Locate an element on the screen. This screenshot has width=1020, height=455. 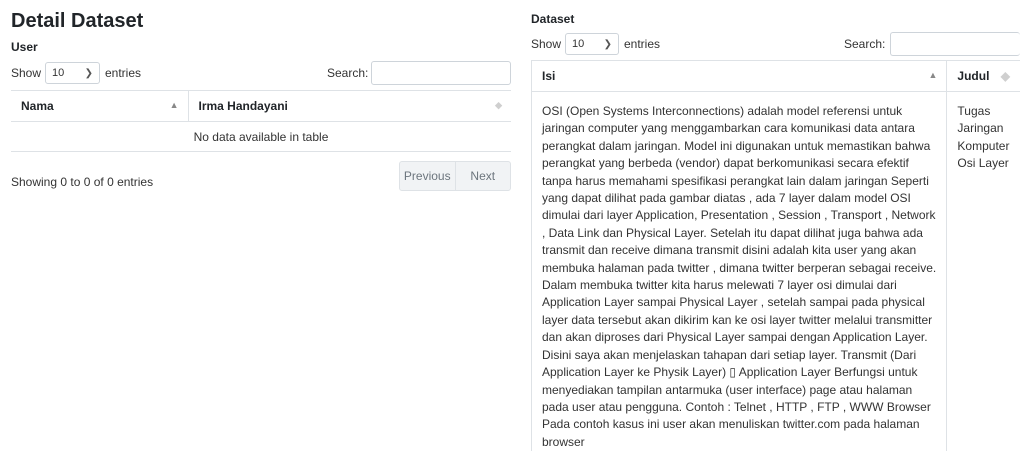
user-entries-label: entries is located at coordinates (123, 73).